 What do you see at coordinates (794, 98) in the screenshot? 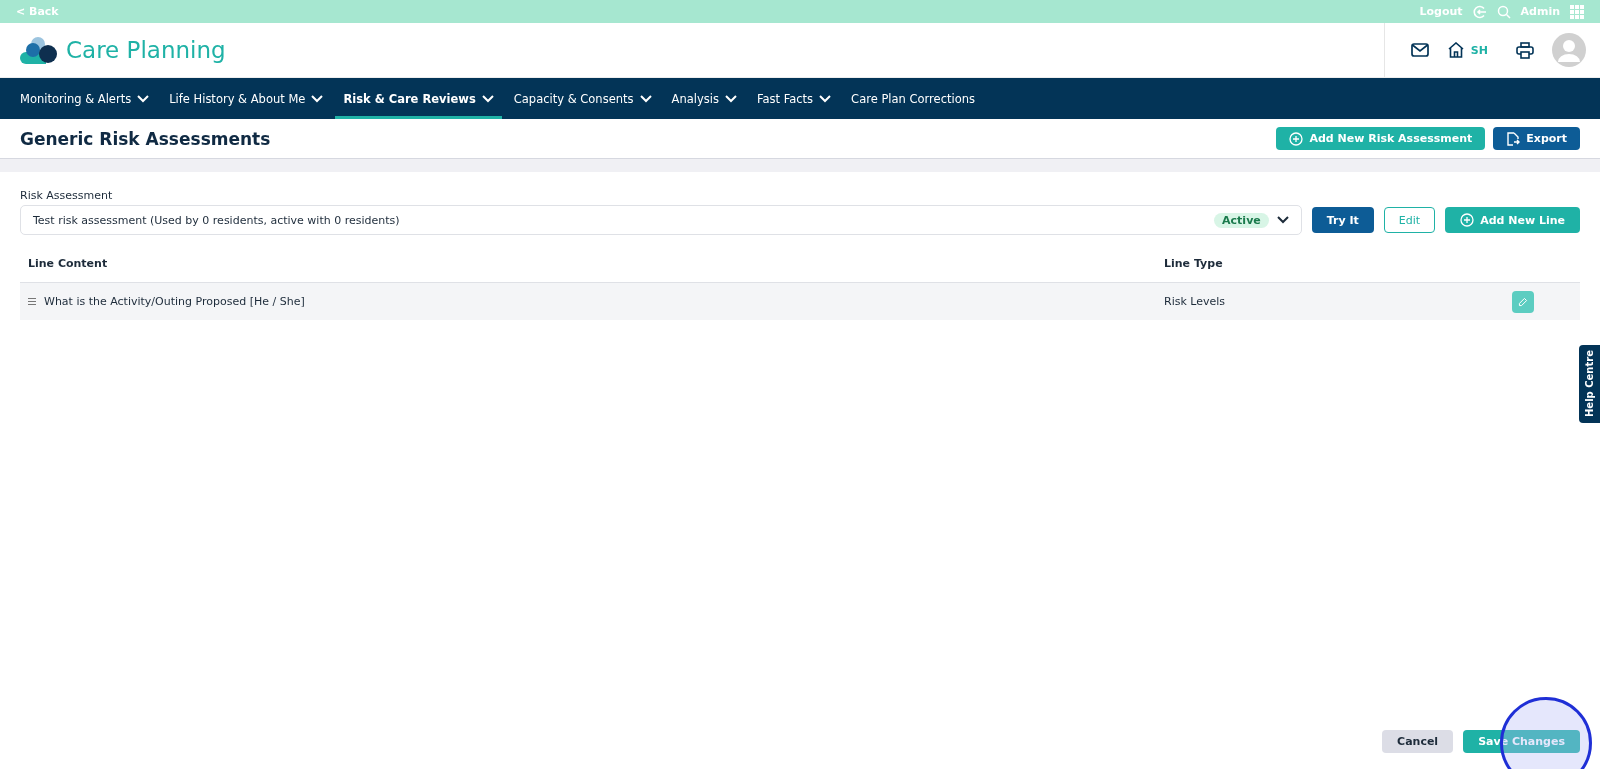
I see `nav-tab: Fast Facts` at bounding box center [794, 98].